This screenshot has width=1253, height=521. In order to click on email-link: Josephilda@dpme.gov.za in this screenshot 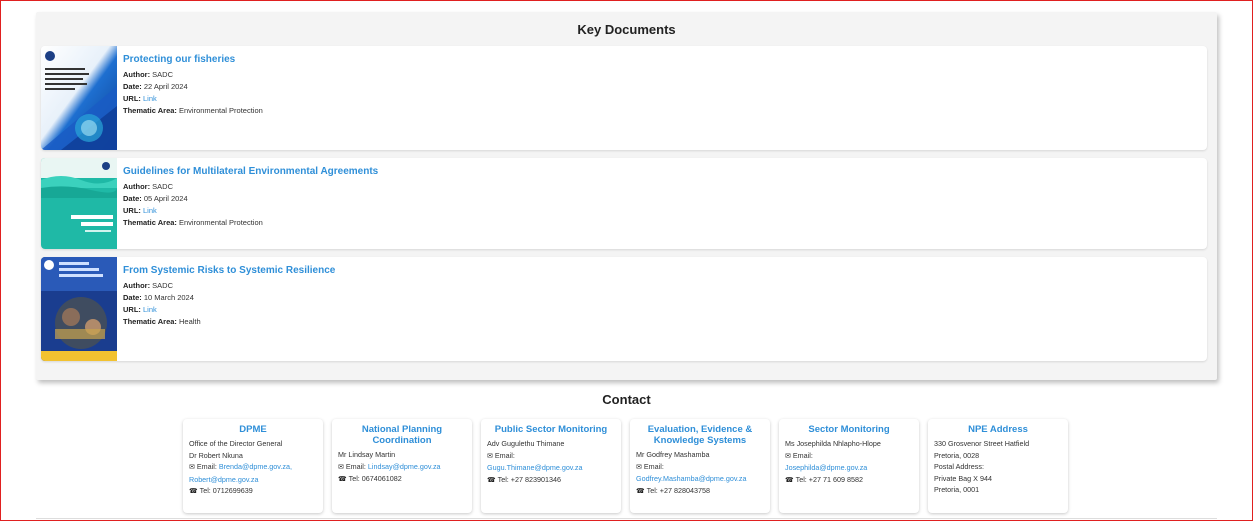, I will do `click(826, 467)`.